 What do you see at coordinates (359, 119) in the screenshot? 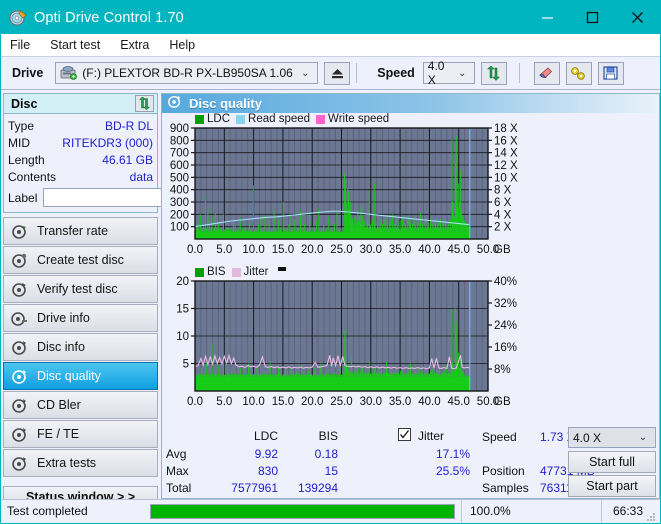
I see `legend-label: Write speed` at bounding box center [359, 119].